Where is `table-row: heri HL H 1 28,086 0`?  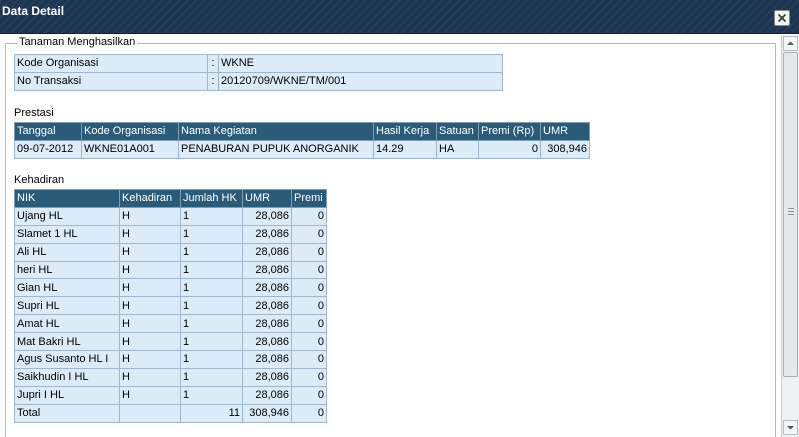
table-row: heri HL H 1 28,086 0 is located at coordinates (170, 270).